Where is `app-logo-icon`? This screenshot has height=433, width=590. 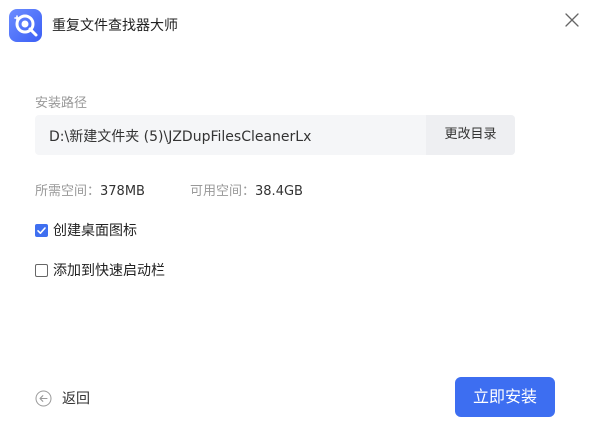
app-logo-icon is located at coordinates (25, 25).